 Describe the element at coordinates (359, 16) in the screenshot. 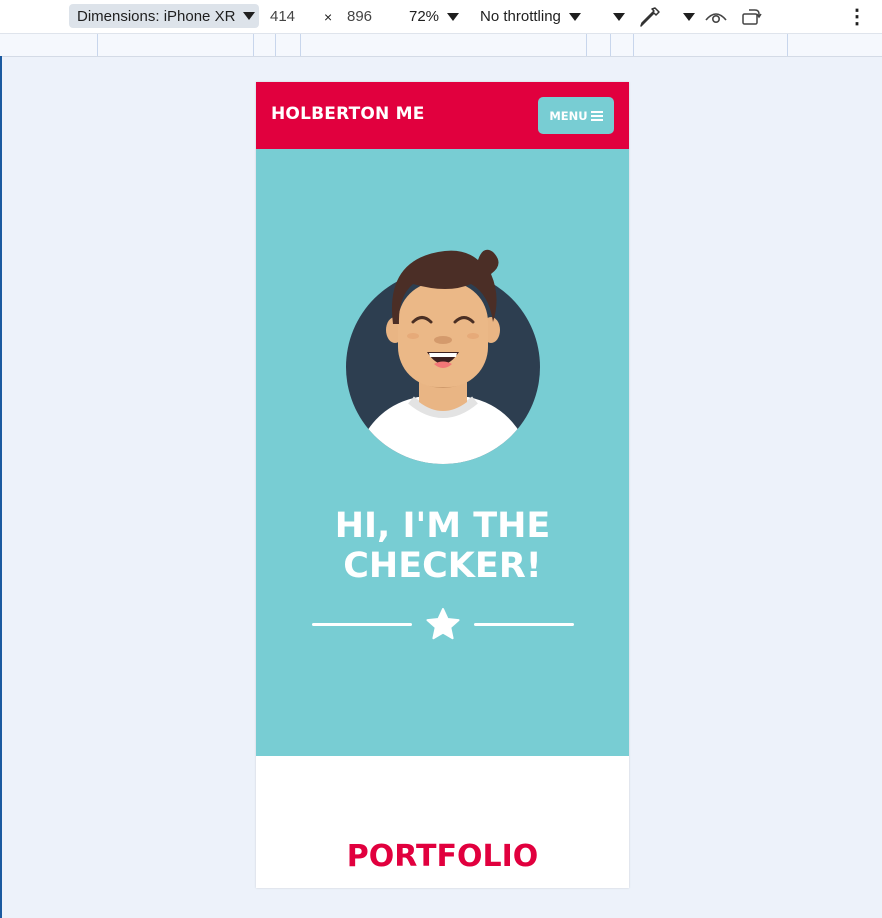

I see `height-input: 896` at that location.